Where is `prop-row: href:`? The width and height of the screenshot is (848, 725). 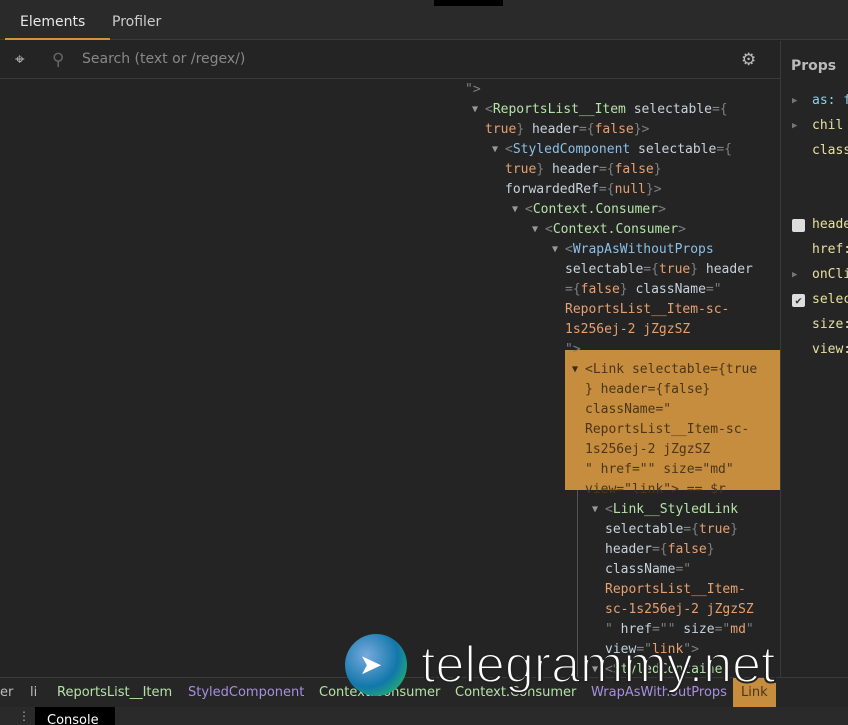 prop-row: href: is located at coordinates (830, 249).